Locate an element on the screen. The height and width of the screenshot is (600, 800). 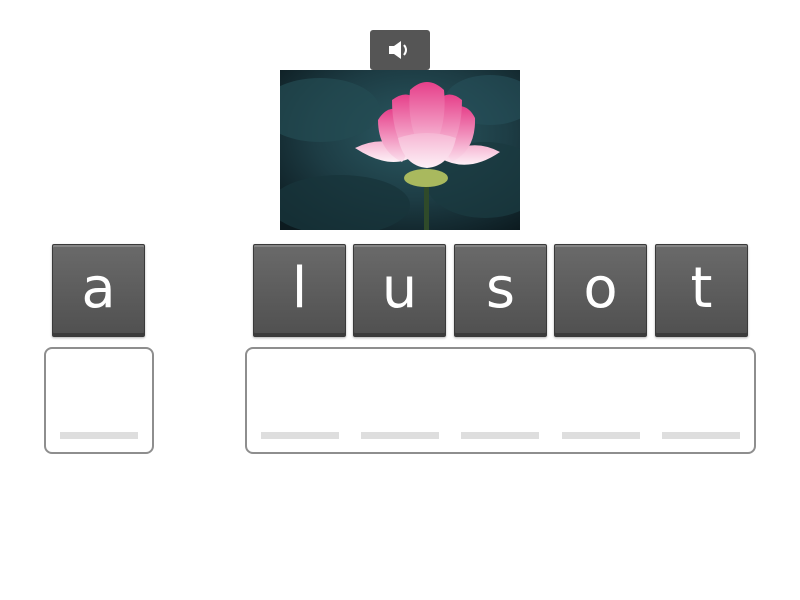
lotus-flower-image is located at coordinates (400, 150).